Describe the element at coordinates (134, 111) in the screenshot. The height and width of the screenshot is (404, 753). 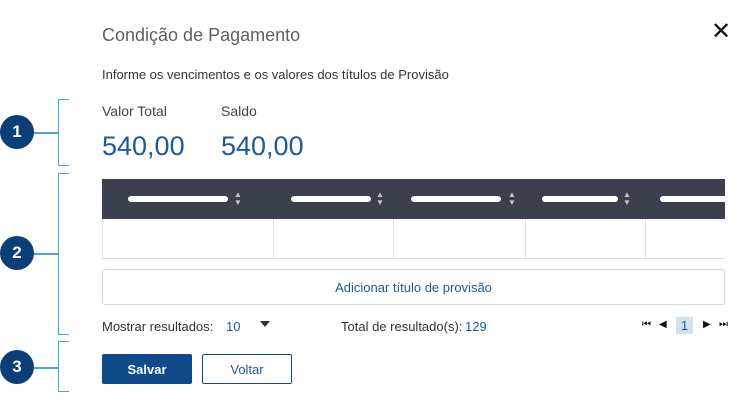
I see `total-value-label: Valor Total` at that location.